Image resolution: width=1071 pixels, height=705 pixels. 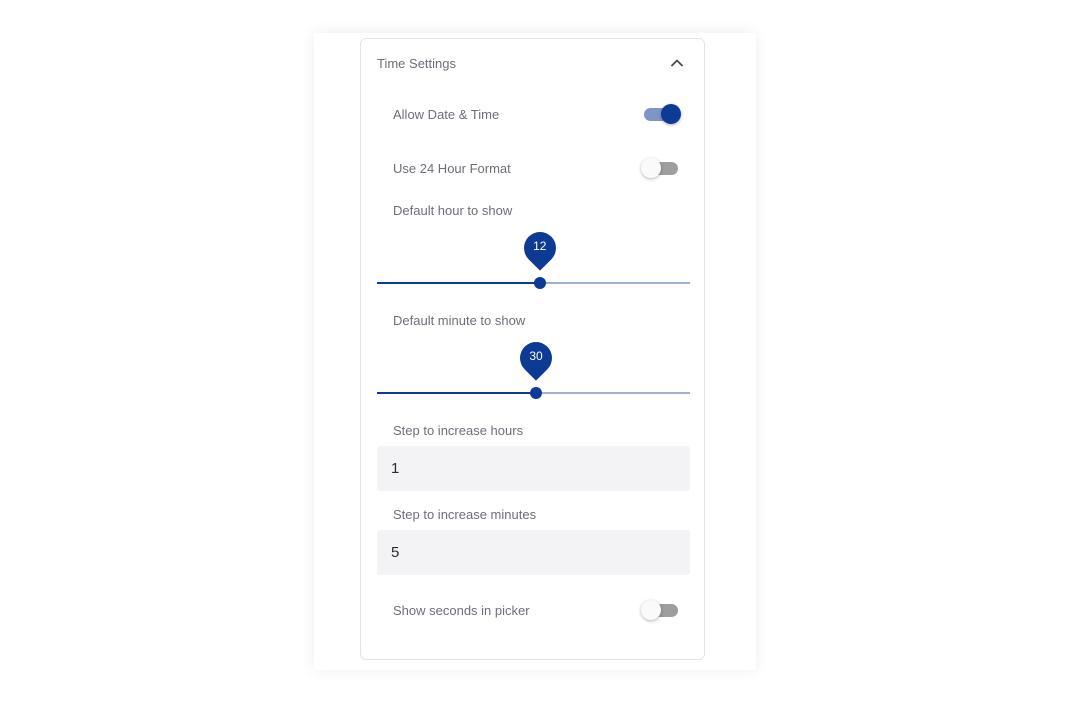 I want to click on step-hours-input: 1, so click(x=533, y=468).